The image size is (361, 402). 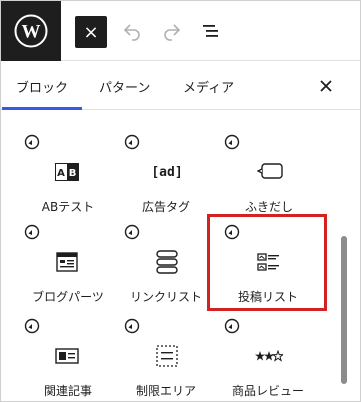 What do you see at coordinates (167, 356) in the screenshot?
I see `restricted-area-icon` at bounding box center [167, 356].